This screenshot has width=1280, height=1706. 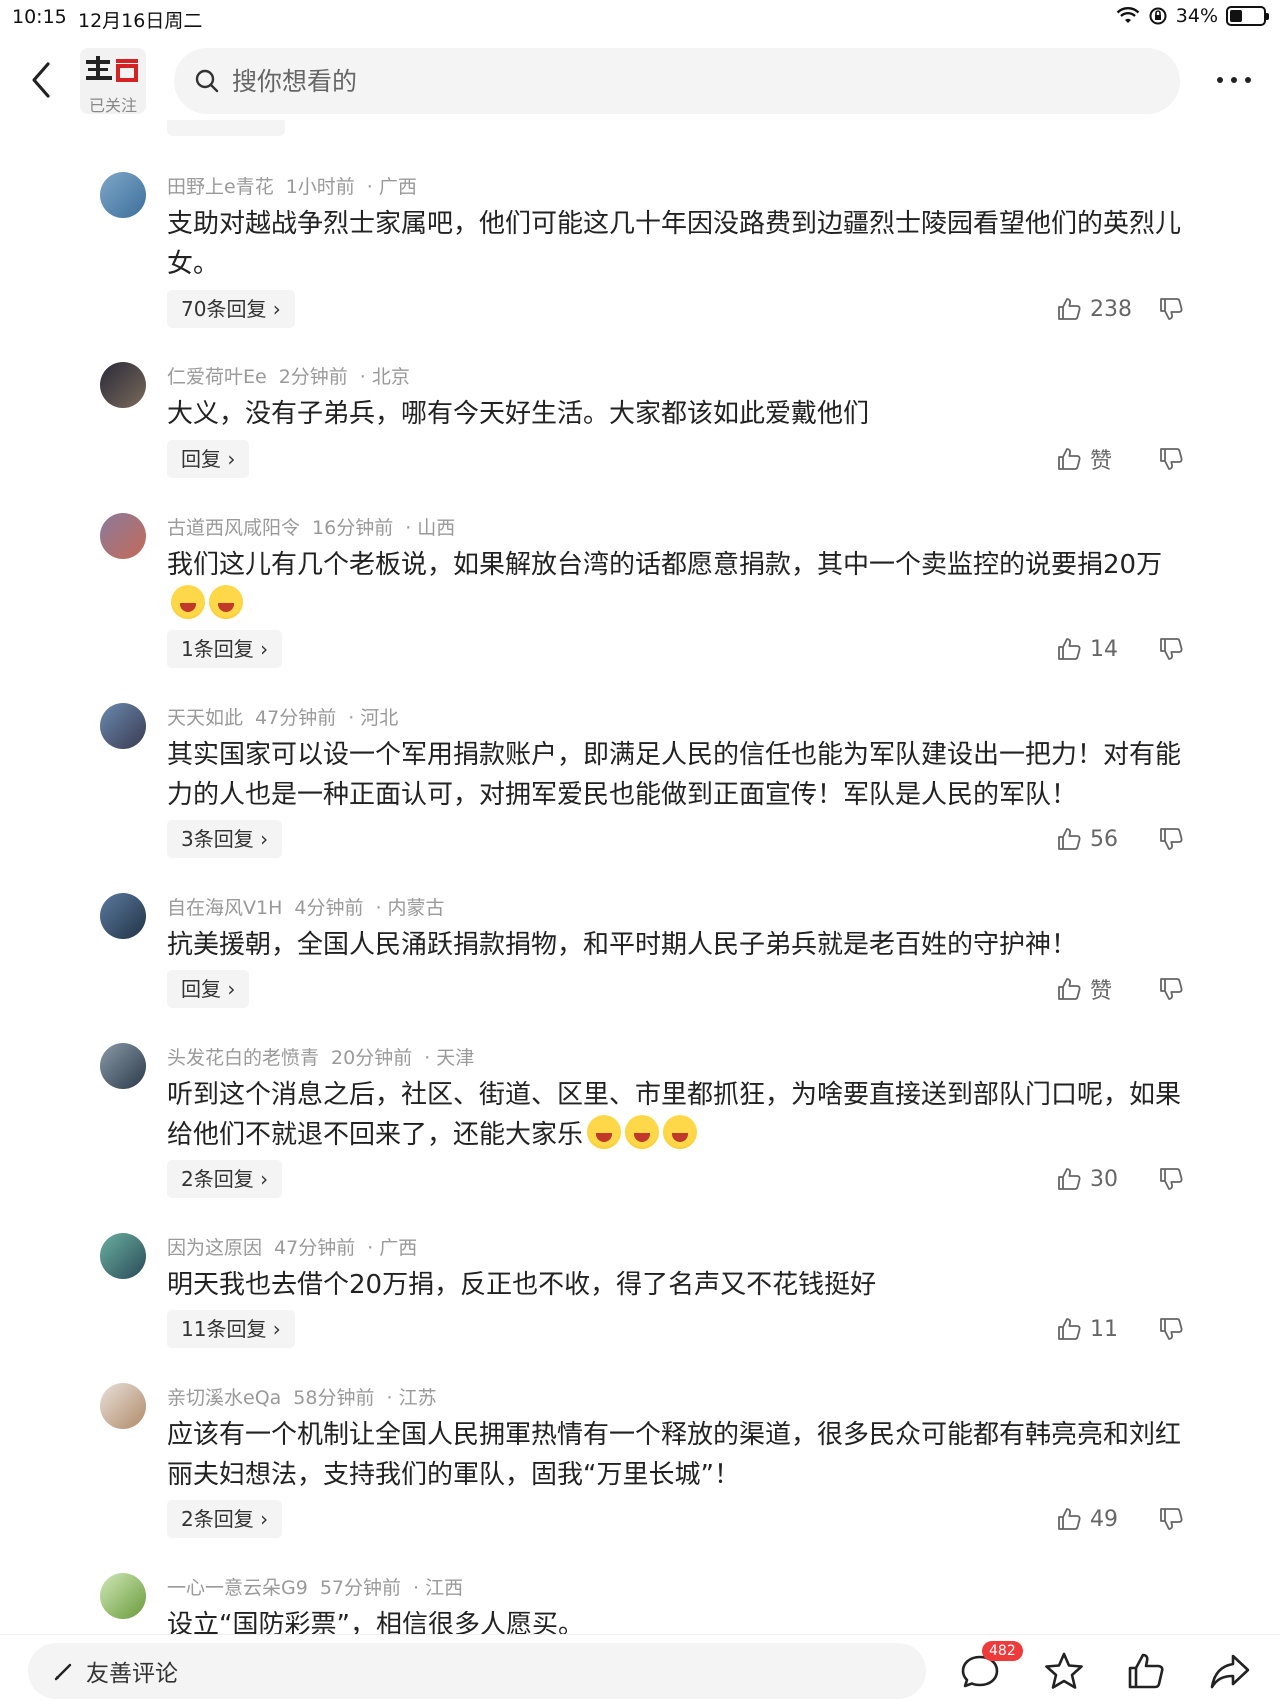 I want to click on reply-button: 70条回复 ›, so click(x=231, y=309).